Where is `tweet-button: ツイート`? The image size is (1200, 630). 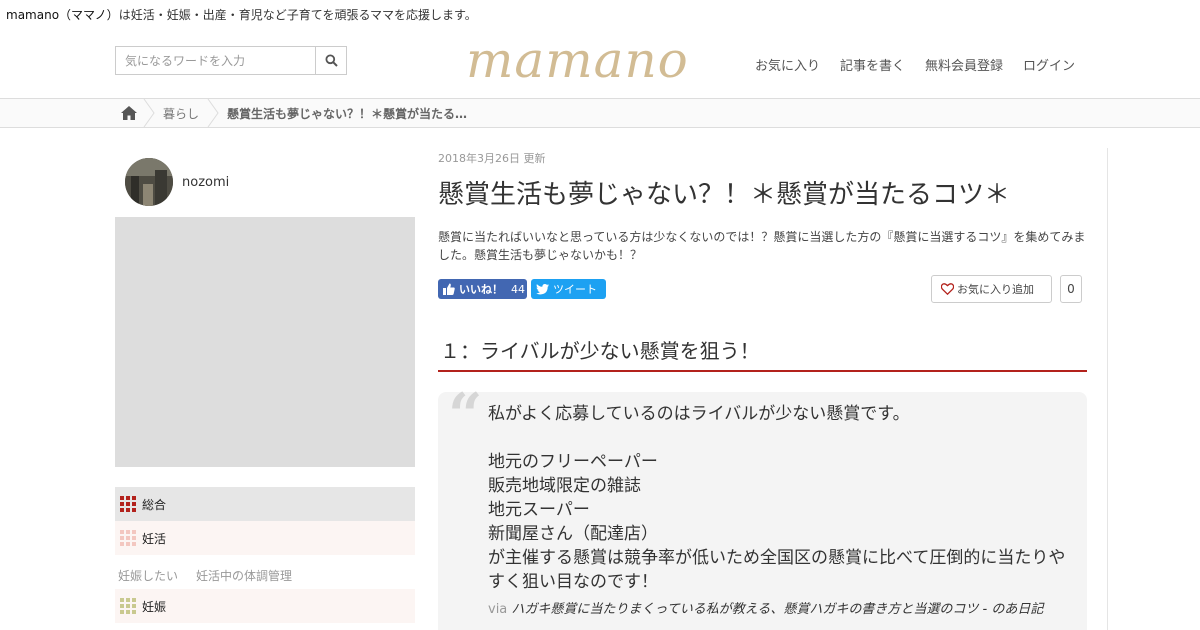 tweet-button: ツイート is located at coordinates (568, 289).